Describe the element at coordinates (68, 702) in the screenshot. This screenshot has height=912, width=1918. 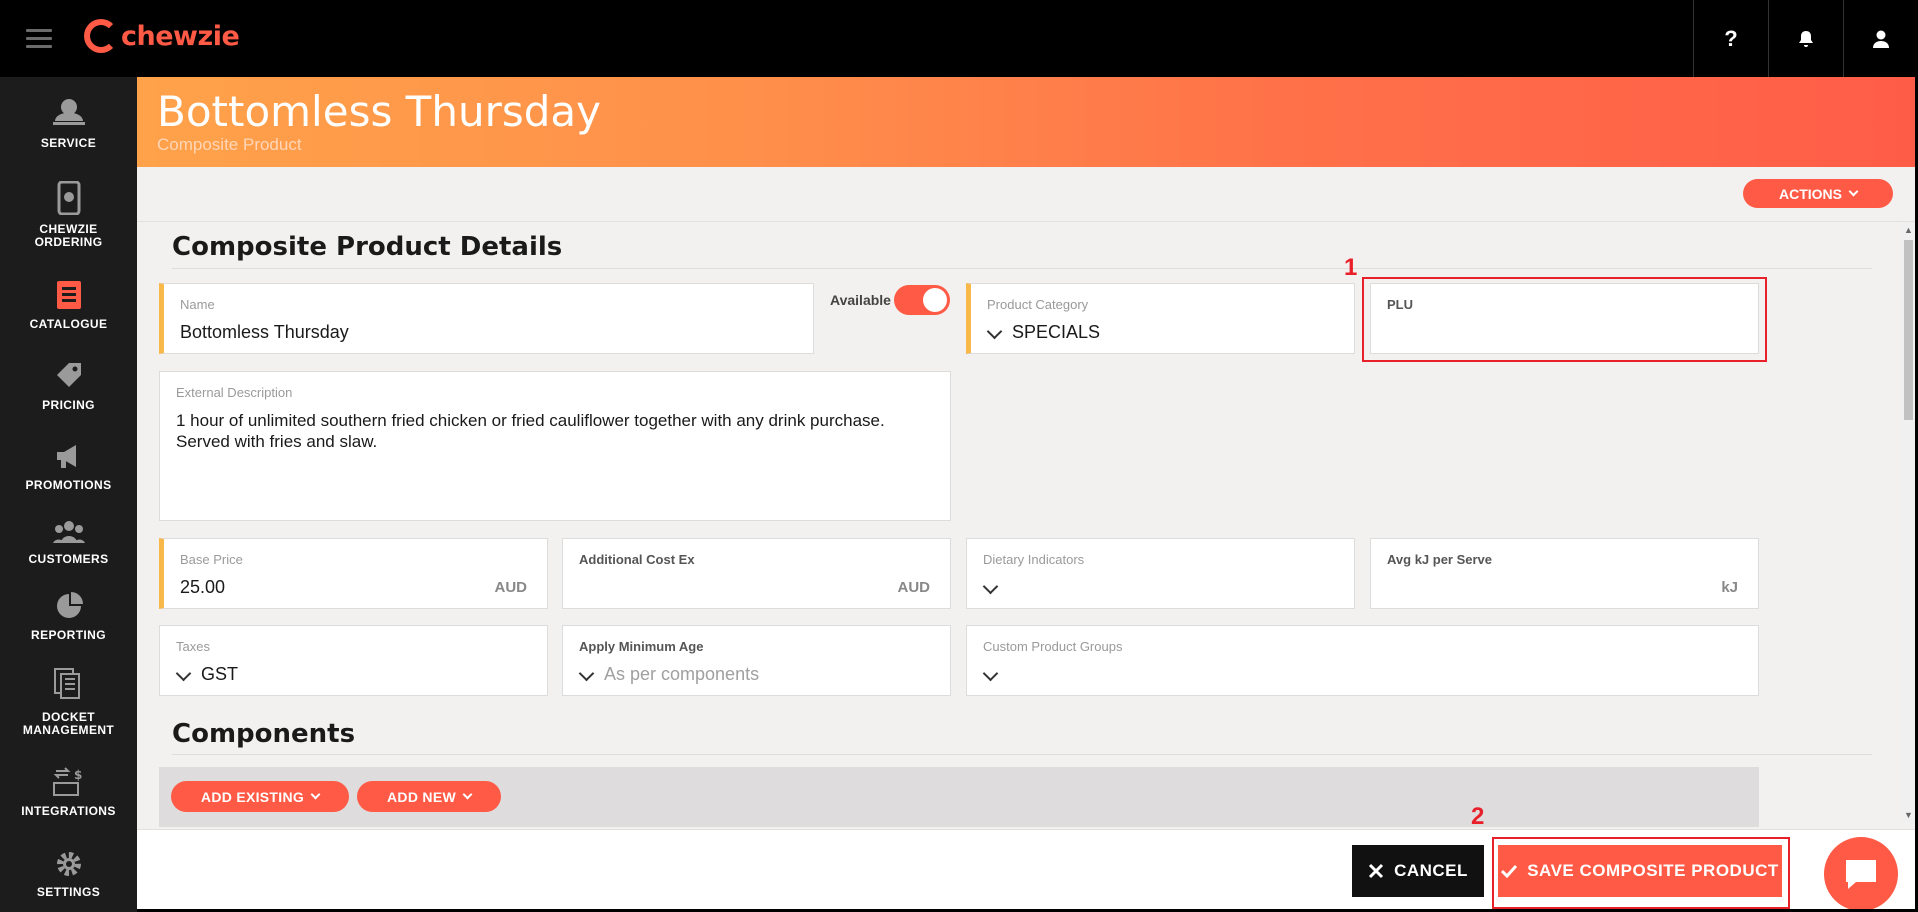
I see `sidebar-item-docket-management: DOCKET MANAGEMENT` at that location.